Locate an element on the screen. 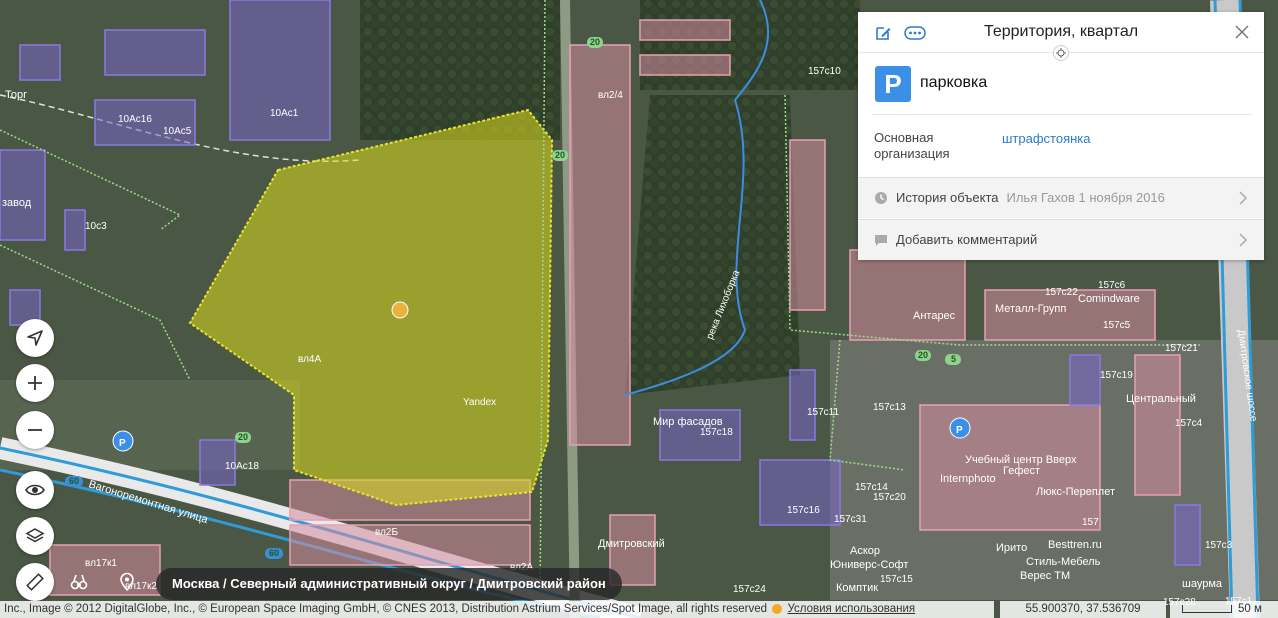 Image resolution: width=1278 pixels, height=618 pixels. minus-icon is located at coordinates (35, 430).